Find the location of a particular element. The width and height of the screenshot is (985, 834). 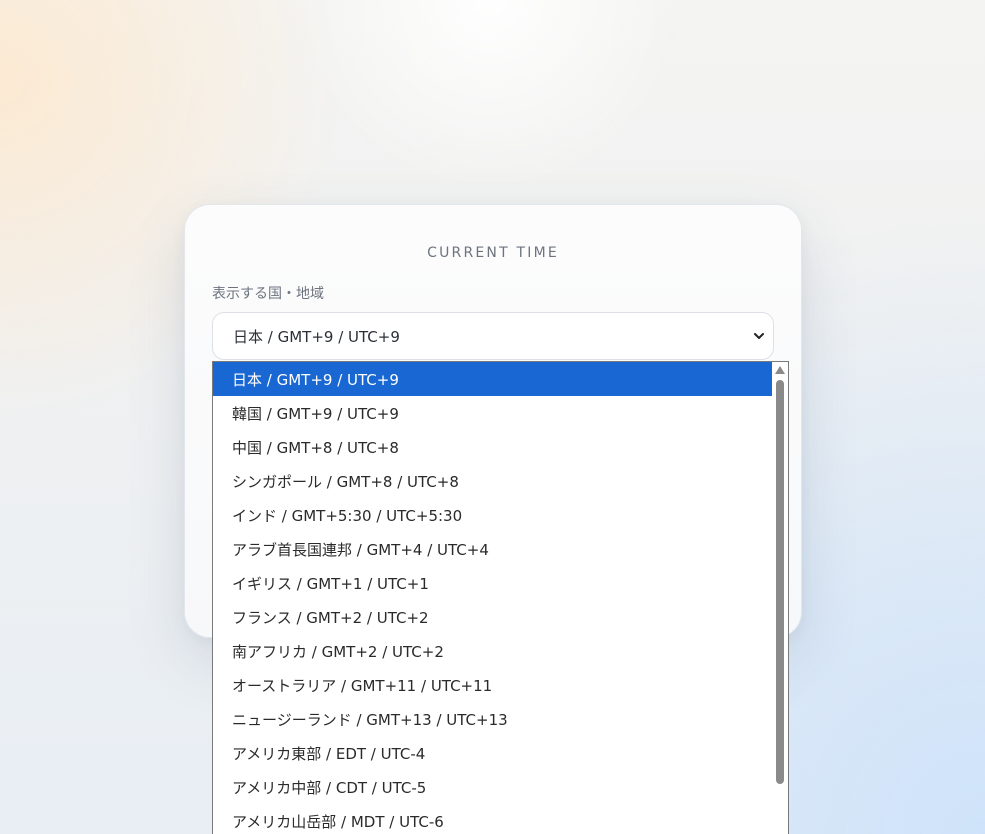

dropdown-option: インド / GMT+5:30 / UTC+5:30 is located at coordinates (493, 515).